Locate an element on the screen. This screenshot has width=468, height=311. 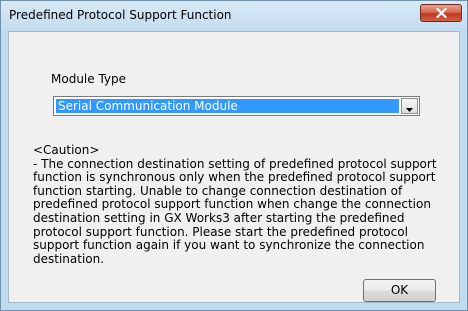
module-type-dropdown: Serial Communication Module is located at coordinates (236, 106).